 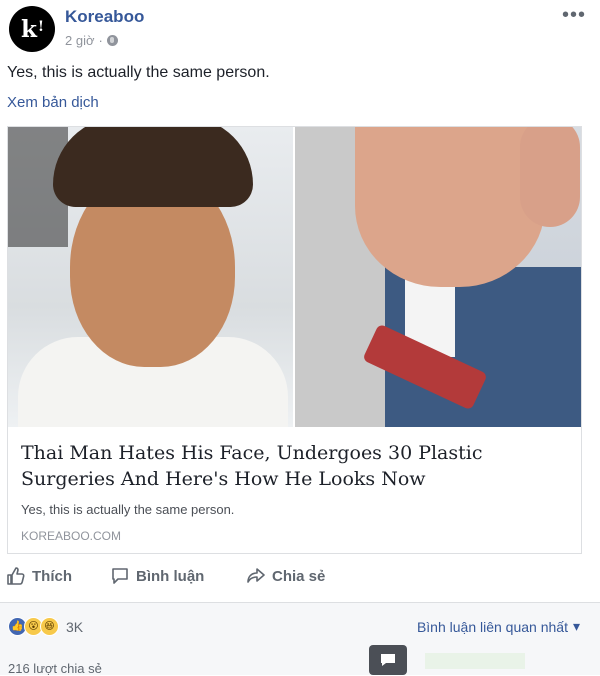 What do you see at coordinates (388, 660) in the screenshot?
I see `chat-icon` at bounding box center [388, 660].